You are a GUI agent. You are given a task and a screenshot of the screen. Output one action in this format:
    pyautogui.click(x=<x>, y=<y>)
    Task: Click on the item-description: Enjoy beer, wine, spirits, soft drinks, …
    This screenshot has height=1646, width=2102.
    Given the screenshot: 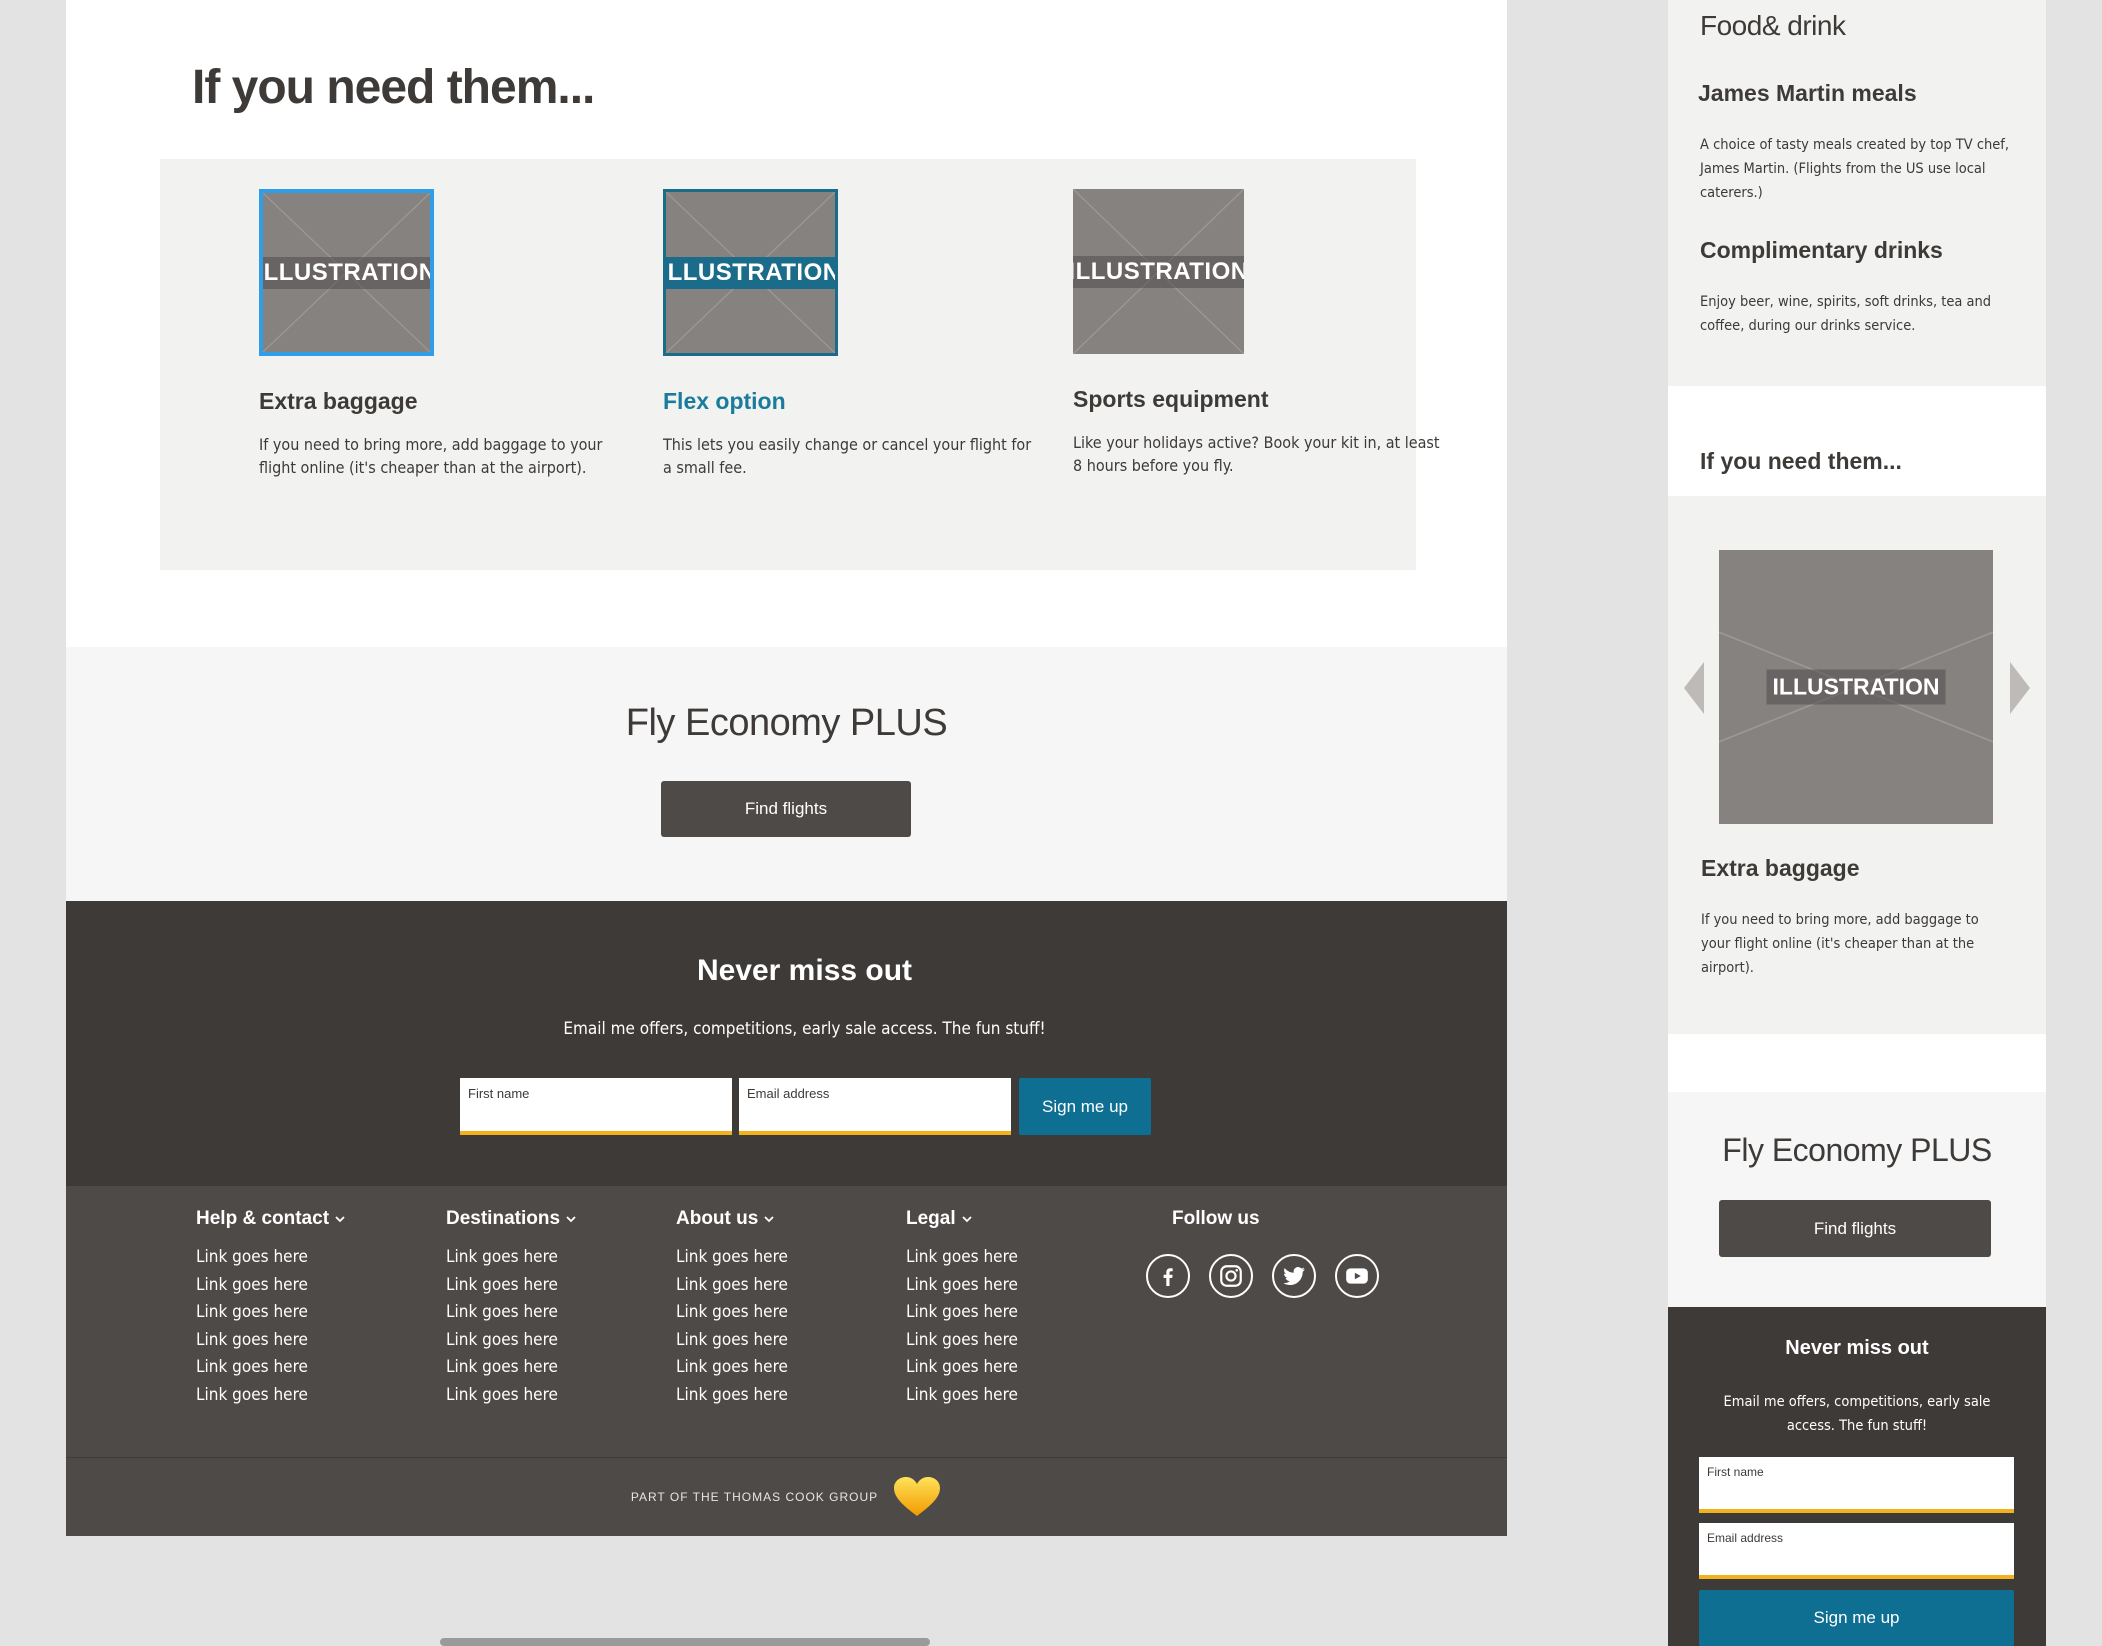 What is the action you would take?
    pyautogui.click(x=1846, y=314)
    